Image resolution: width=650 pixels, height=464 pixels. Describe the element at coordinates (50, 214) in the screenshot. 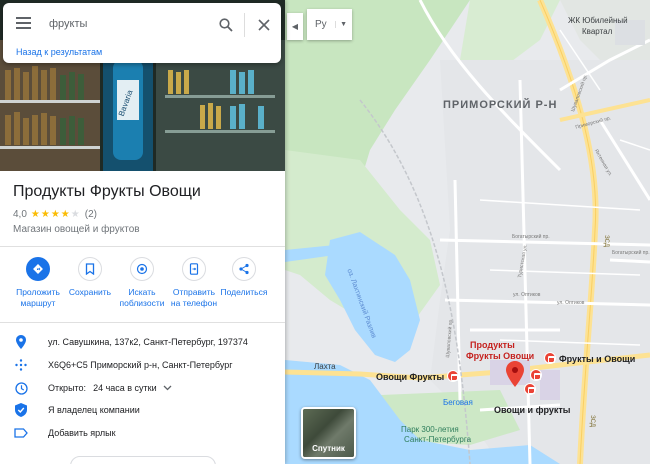

I see `star-filled-icons: ★★★★` at that location.